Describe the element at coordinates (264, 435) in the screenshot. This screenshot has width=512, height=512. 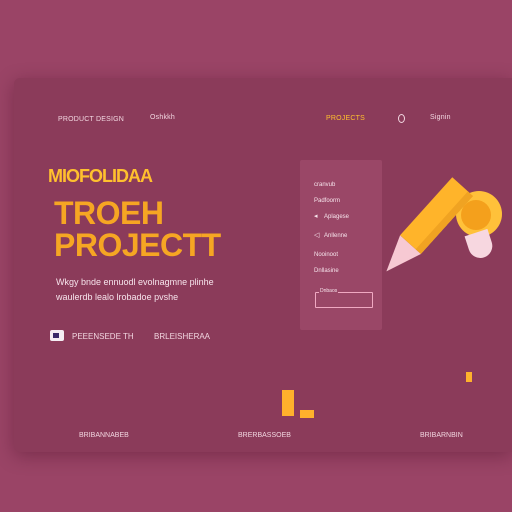
I see `footer-label-center: BRERBASSOEB` at that location.